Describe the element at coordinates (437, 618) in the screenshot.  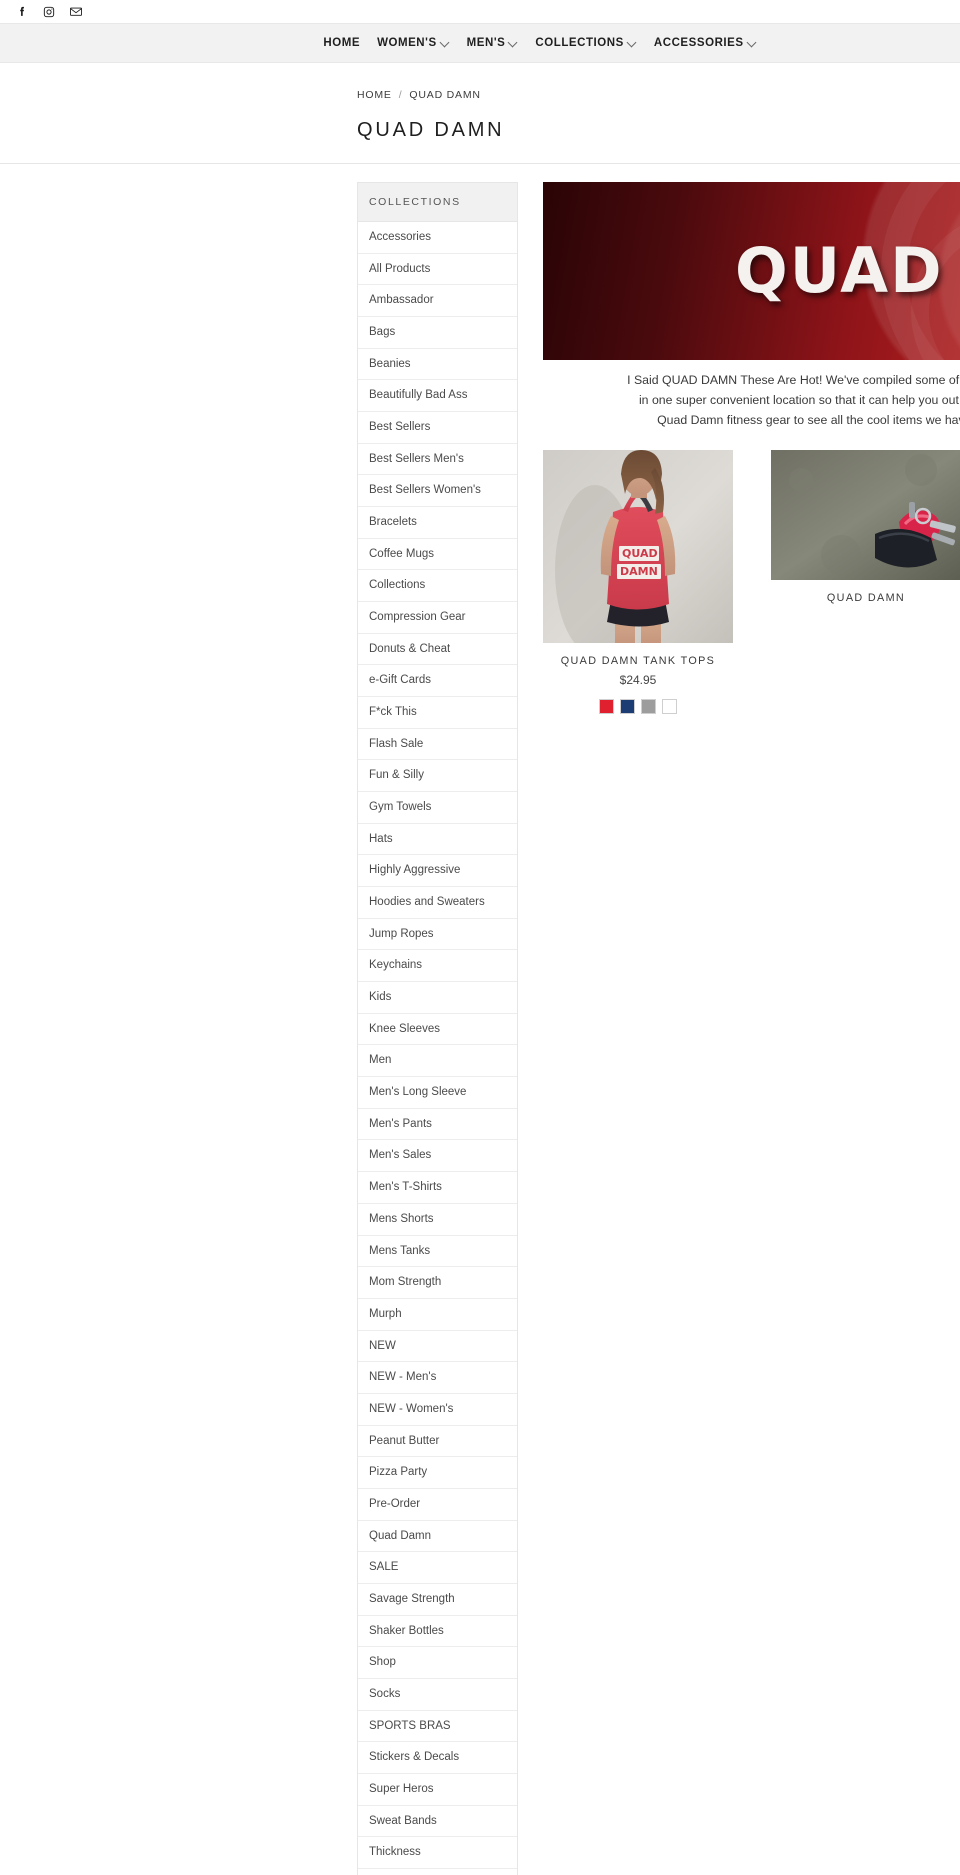
I see `sidebar-item-compression-gear: Compression Gear` at that location.